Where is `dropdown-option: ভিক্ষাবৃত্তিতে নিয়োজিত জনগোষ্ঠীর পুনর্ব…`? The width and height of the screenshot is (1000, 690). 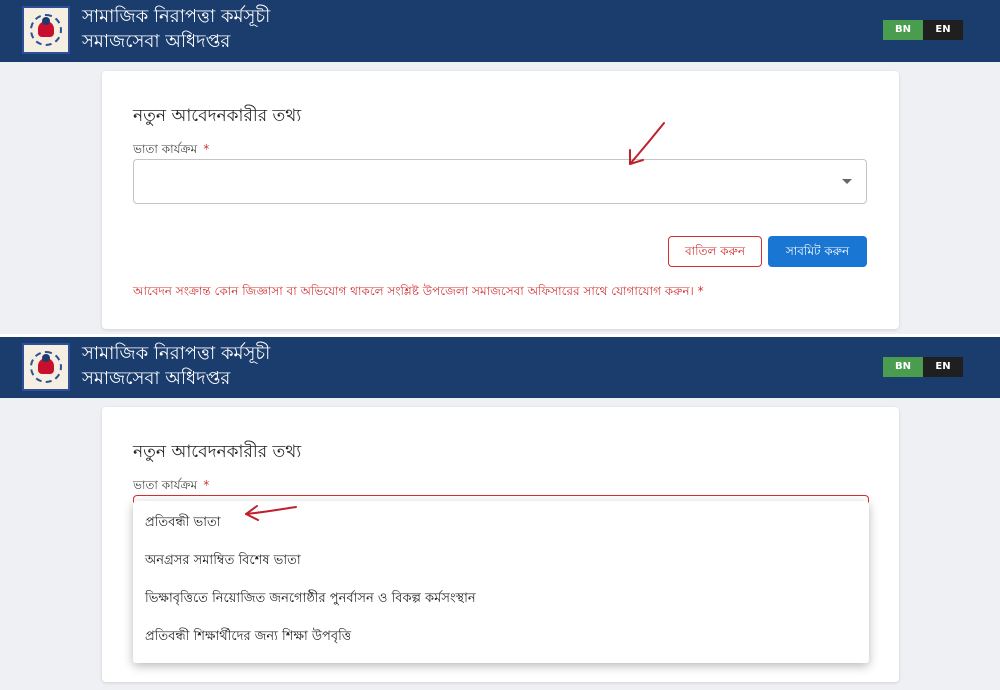 dropdown-option: ভিক্ষাবৃত্তিতে নিয়োজিত জনগোষ্ঠীর পুনর্ব… is located at coordinates (310, 599).